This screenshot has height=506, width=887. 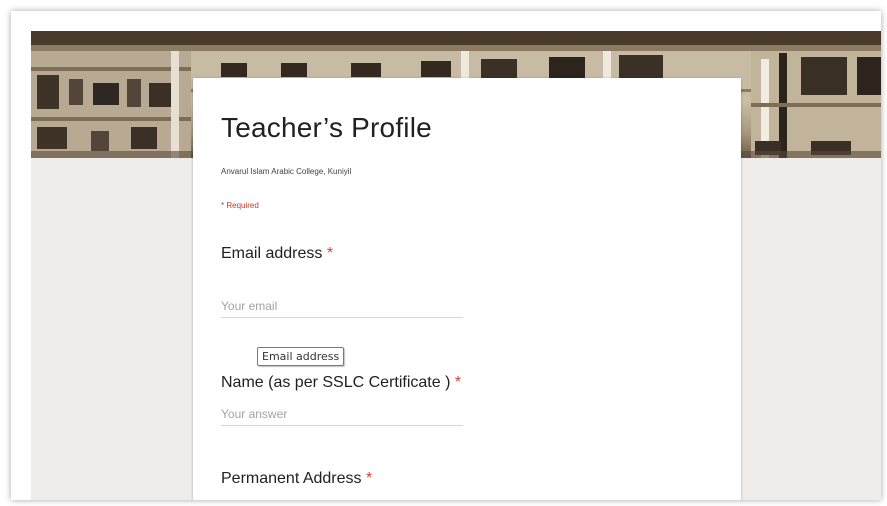 What do you see at coordinates (272, 253) in the screenshot?
I see `question-label-text: Email address` at bounding box center [272, 253].